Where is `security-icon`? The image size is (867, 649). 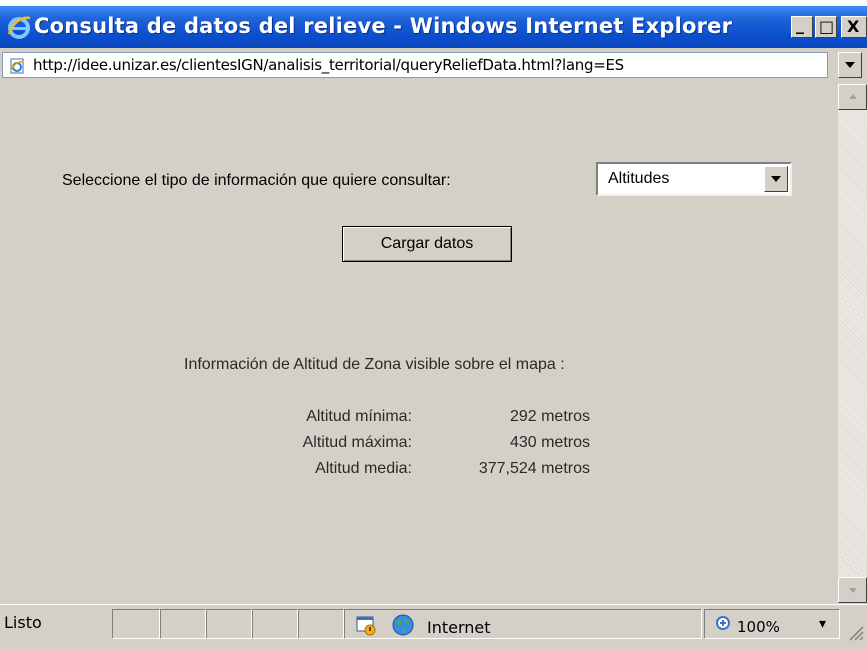
security-icon is located at coordinates (366, 626).